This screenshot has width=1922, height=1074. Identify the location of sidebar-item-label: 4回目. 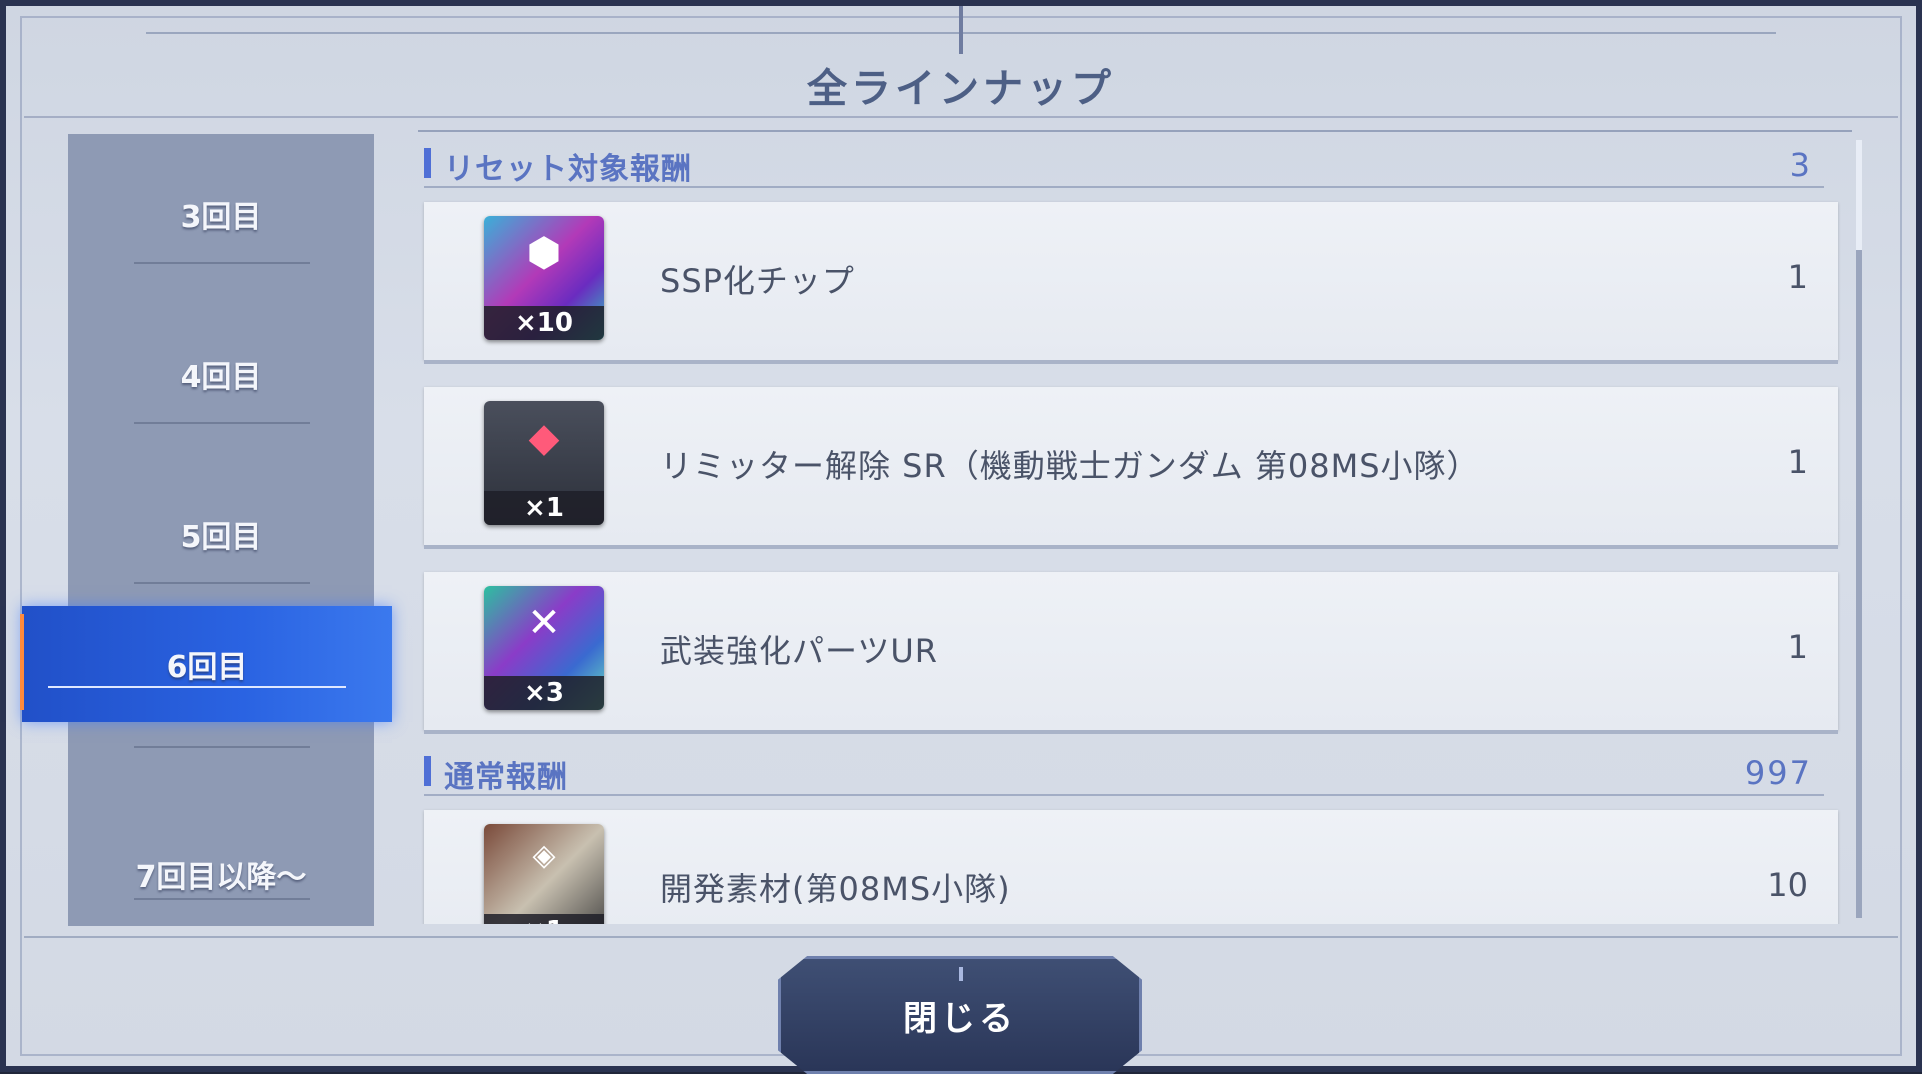
(221, 377).